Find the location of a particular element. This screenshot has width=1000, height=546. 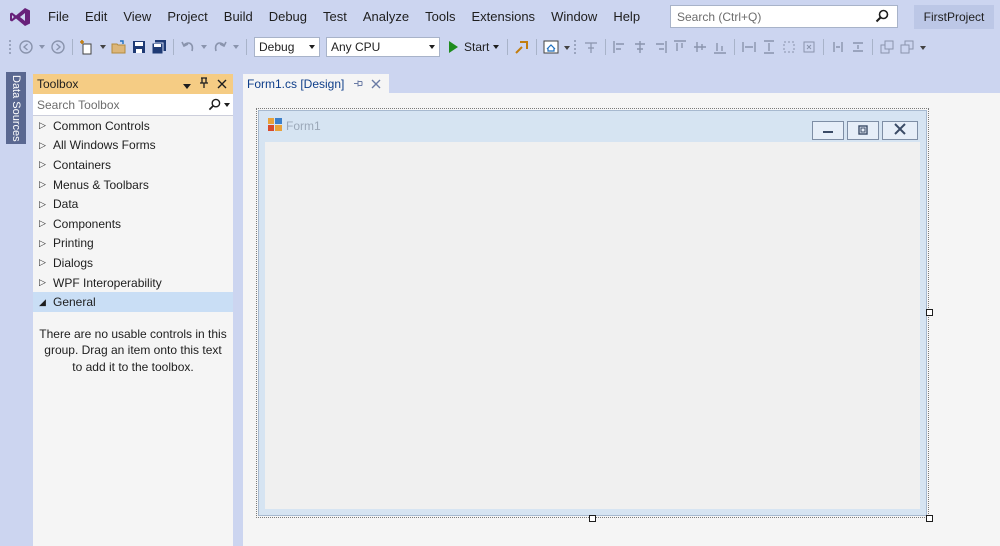

align-centers-icon is located at coordinates (640, 47).